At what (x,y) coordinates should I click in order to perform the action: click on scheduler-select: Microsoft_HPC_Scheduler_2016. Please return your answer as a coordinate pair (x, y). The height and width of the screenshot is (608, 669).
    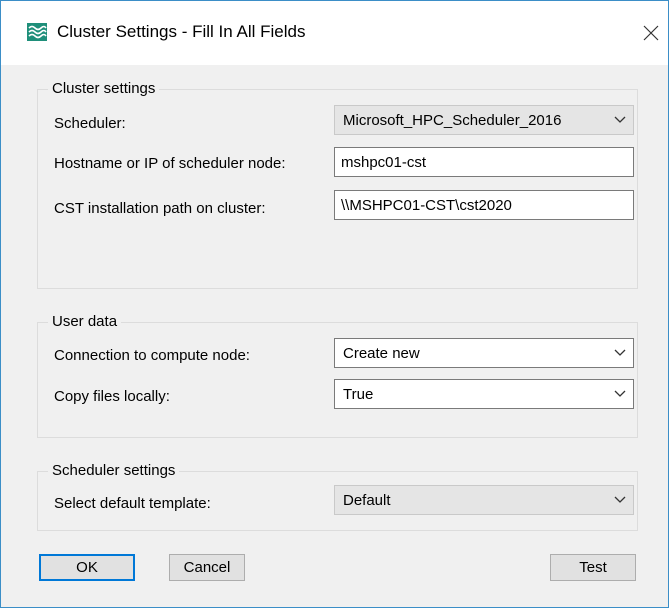
    Looking at the image, I should click on (484, 120).